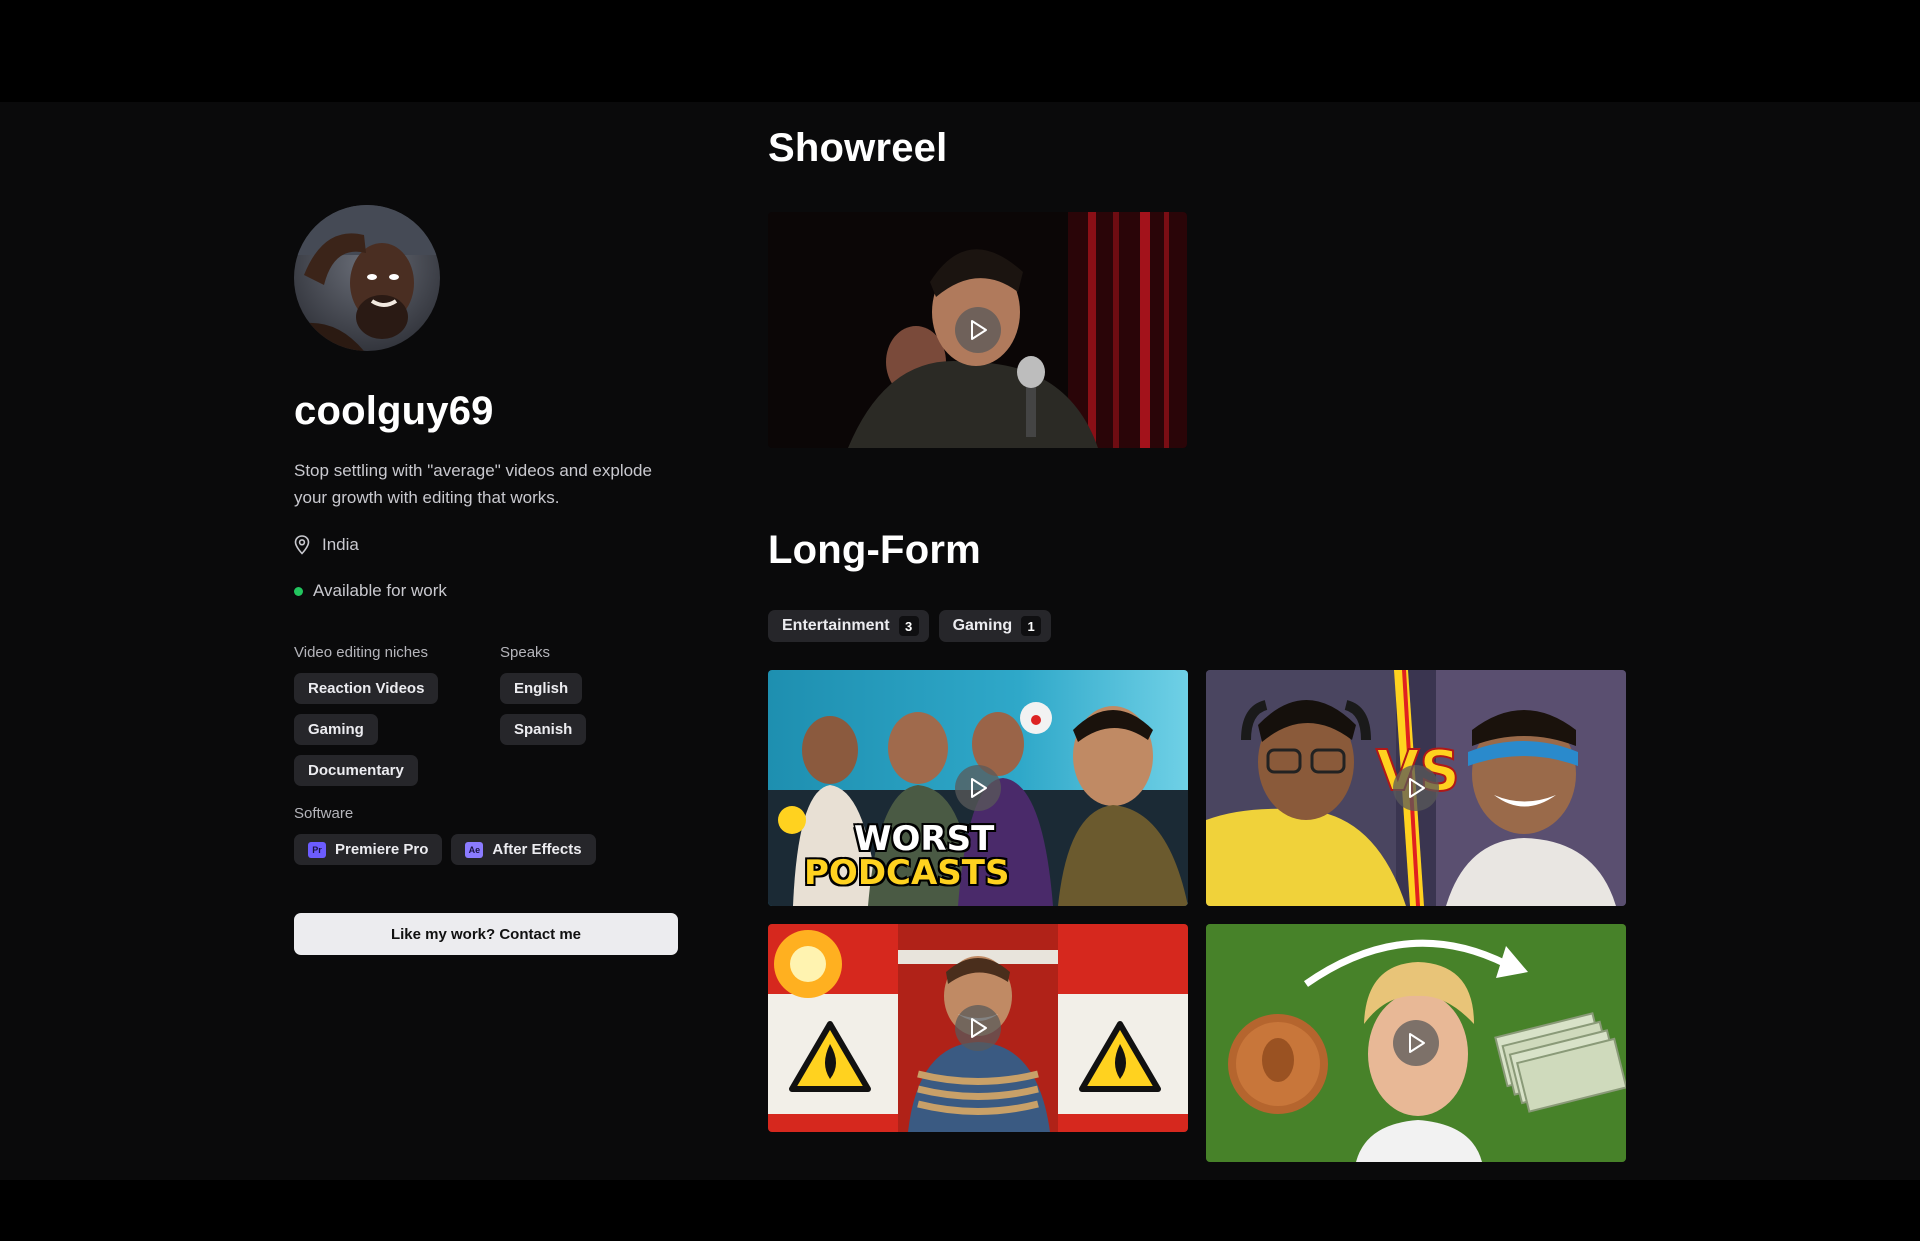  What do you see at coordinates (858, 148) in the screenshot?
I see `showreel-title: Showreel` at bounding box center [858, 148].